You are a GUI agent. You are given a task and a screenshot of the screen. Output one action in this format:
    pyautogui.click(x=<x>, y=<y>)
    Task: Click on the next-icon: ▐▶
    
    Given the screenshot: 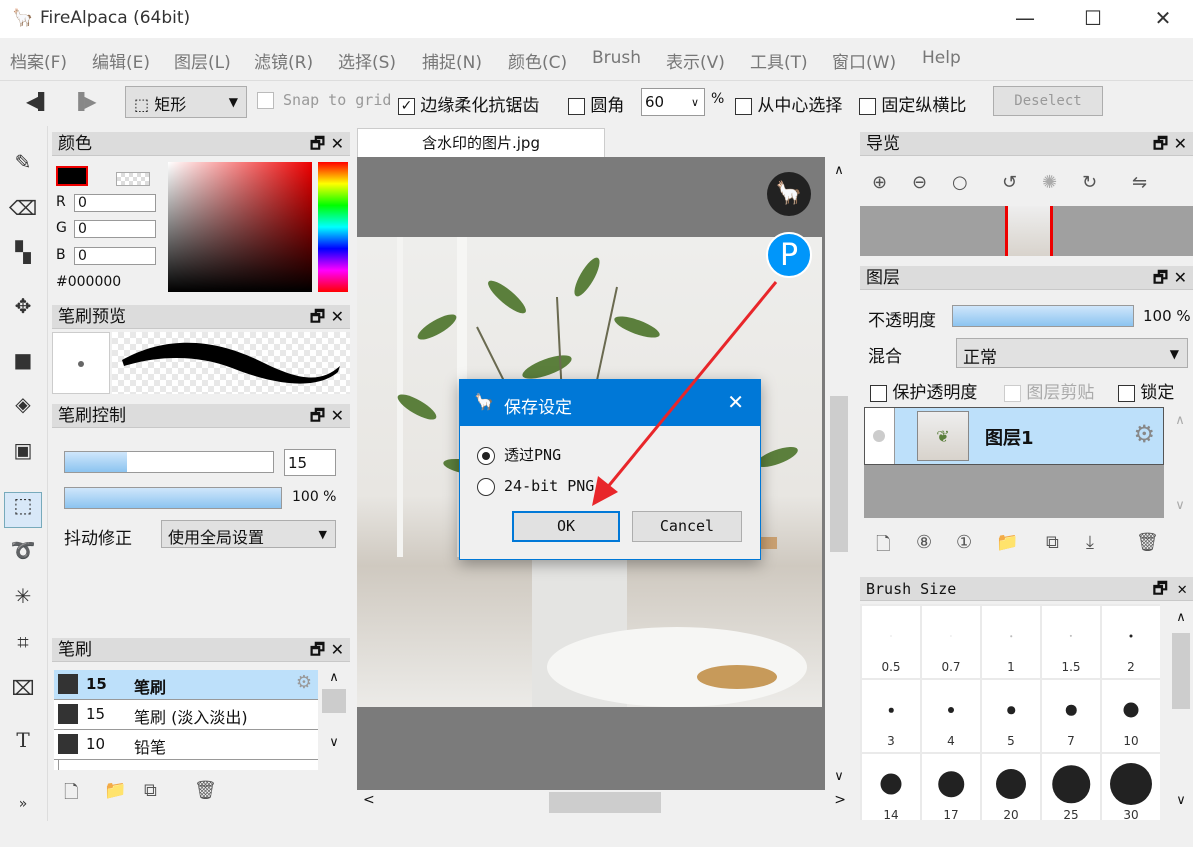 What is the action you would take?
    pyautogui.click(x=84, y=101)
    